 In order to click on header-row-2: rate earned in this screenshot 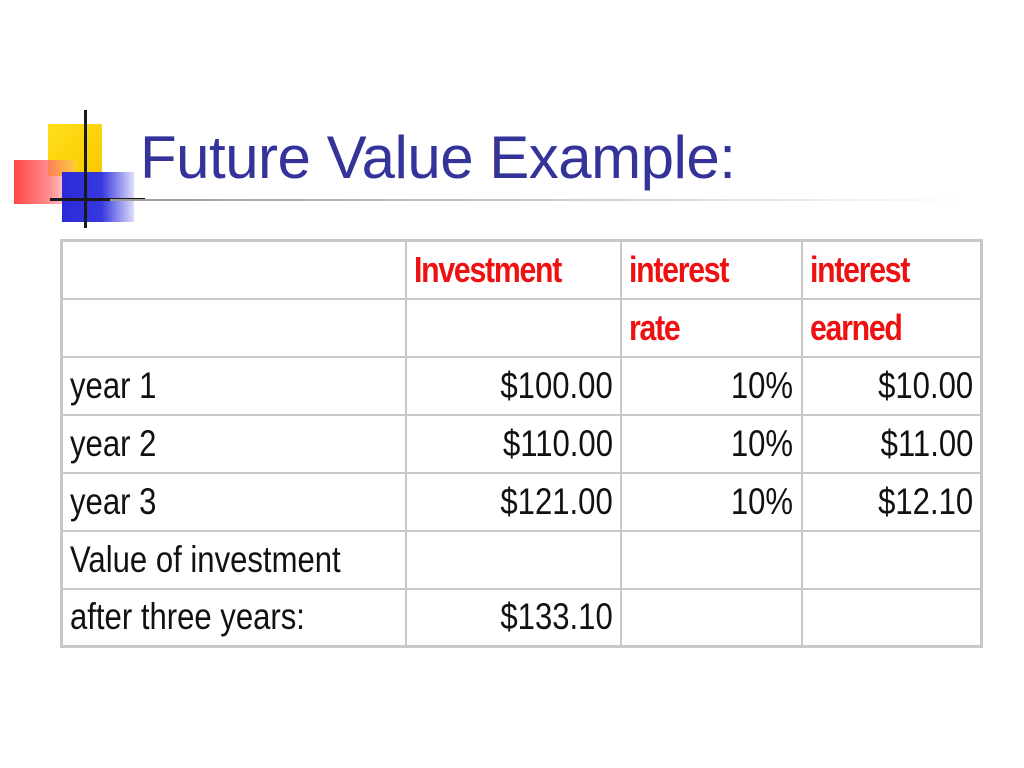, I will do `click(521, 327)`.